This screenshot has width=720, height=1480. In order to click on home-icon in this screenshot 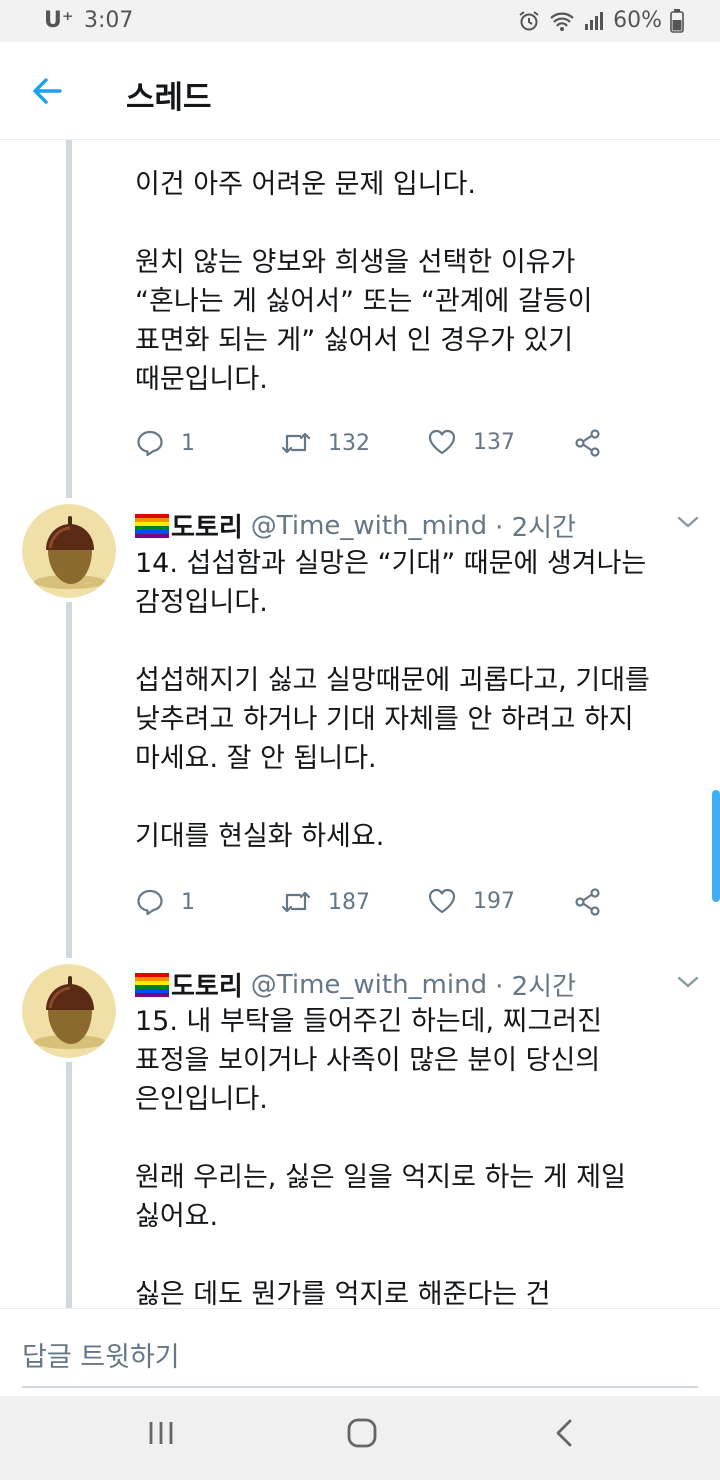, I will do `click(362, 1433)`.